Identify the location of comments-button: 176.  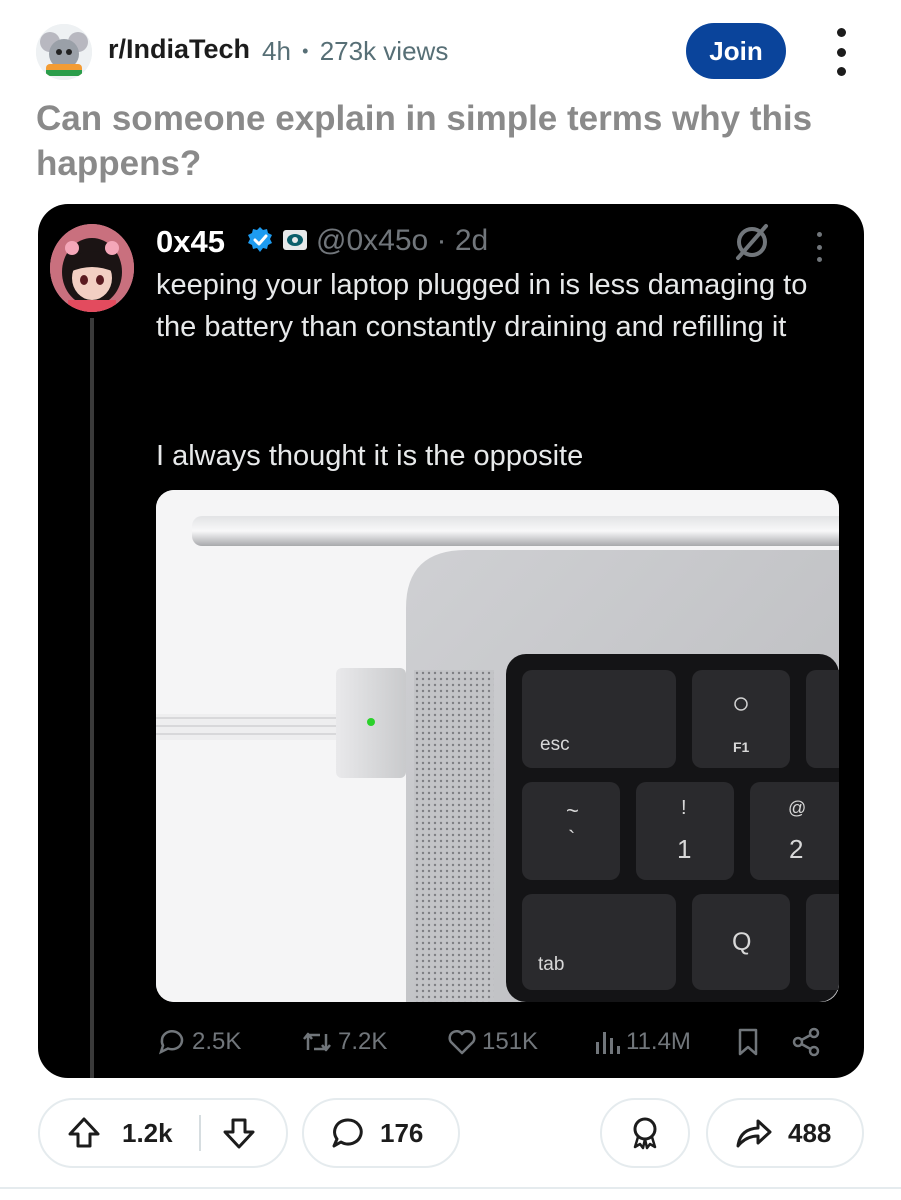
(381, 1133).